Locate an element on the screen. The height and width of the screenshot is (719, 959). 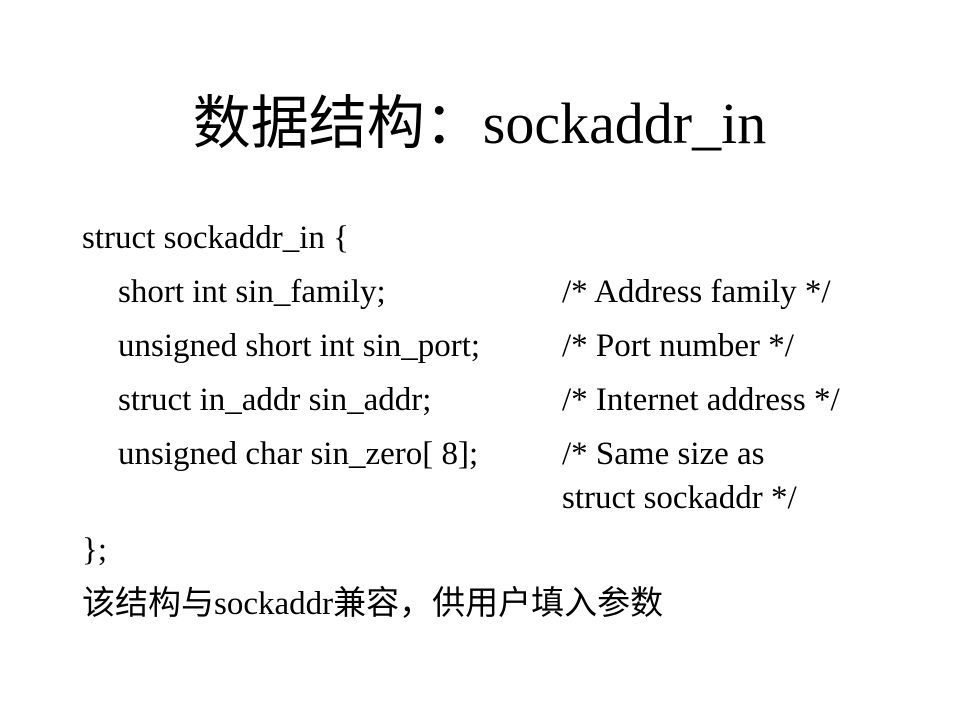
comment-sin-addr: /* Internet address */ is located at coordinates (701, 400).